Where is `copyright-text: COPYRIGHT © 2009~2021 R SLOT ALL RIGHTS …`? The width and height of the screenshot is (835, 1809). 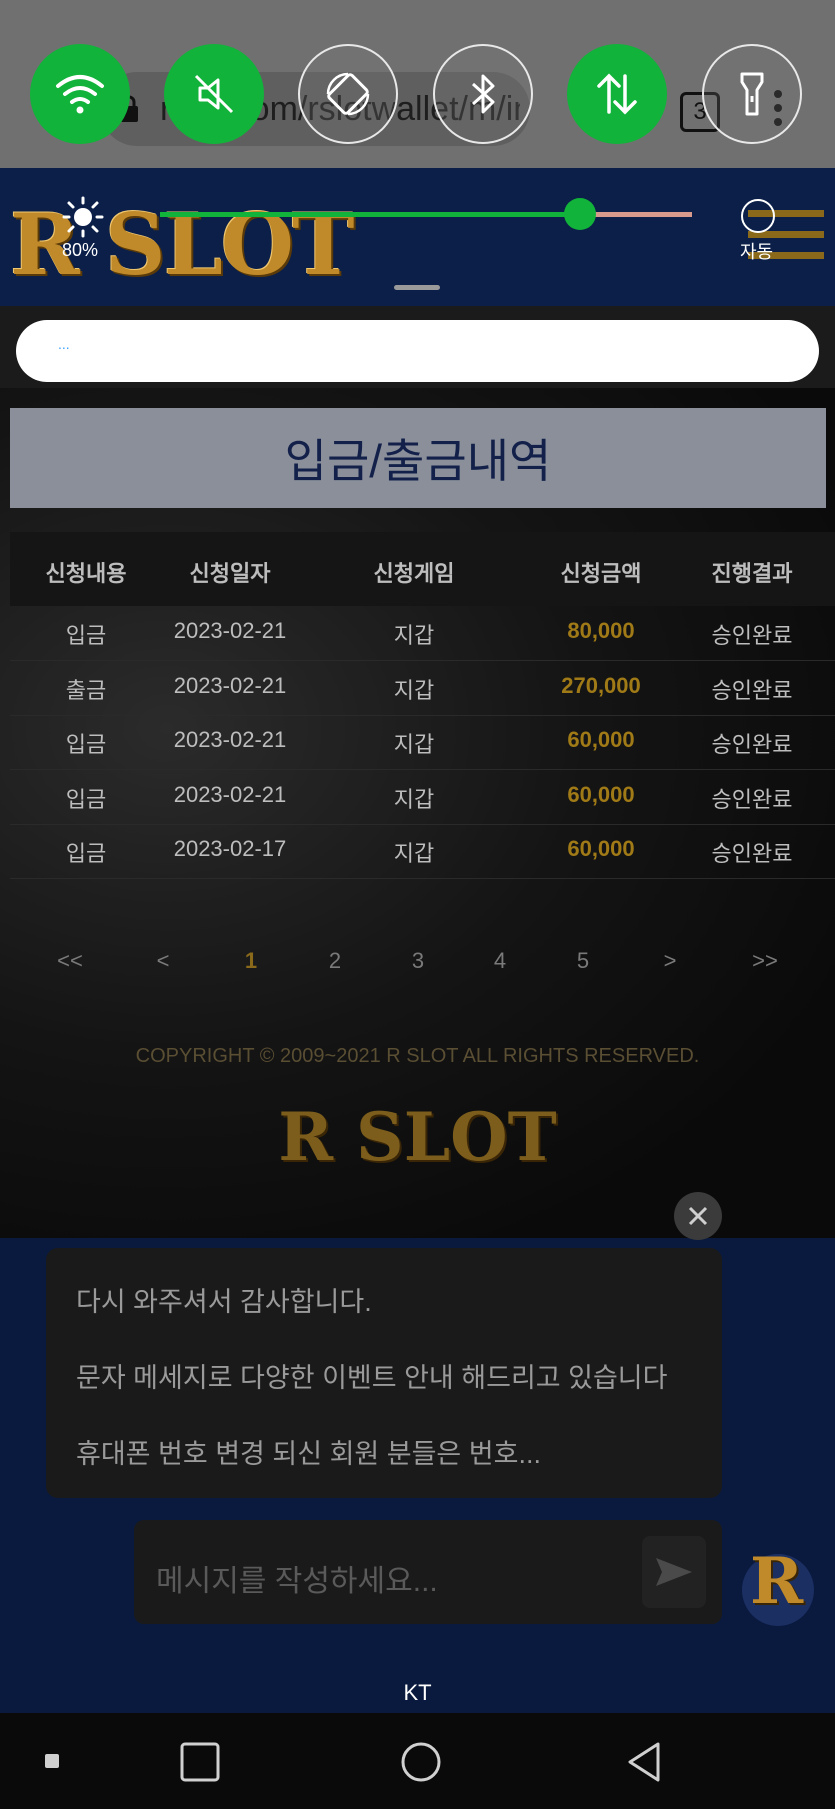
copyright-text: COPYRIGHT © 2009~2021 R SLOT ALL RIGHTS … is located at coordinates (417, 1056).